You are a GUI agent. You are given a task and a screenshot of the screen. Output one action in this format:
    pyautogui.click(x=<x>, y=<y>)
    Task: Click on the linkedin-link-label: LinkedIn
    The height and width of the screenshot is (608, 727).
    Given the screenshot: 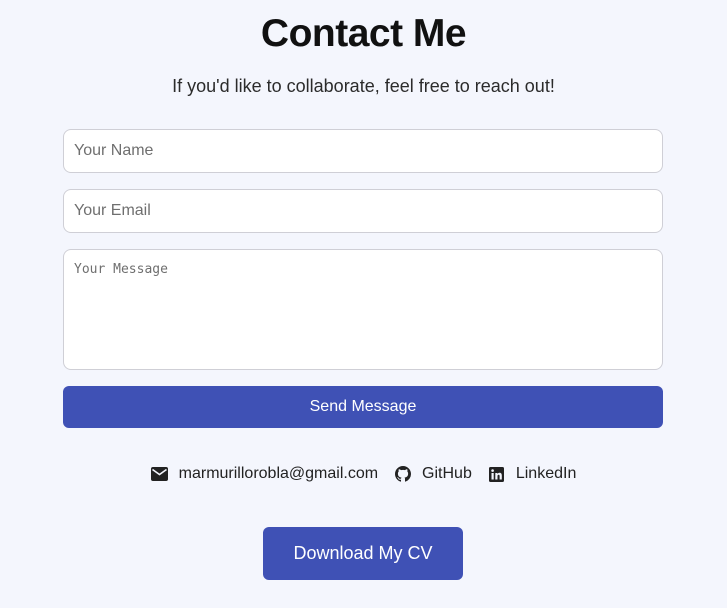 What is the action you would take?
    pyautogui.click(x=546, y=473)
    